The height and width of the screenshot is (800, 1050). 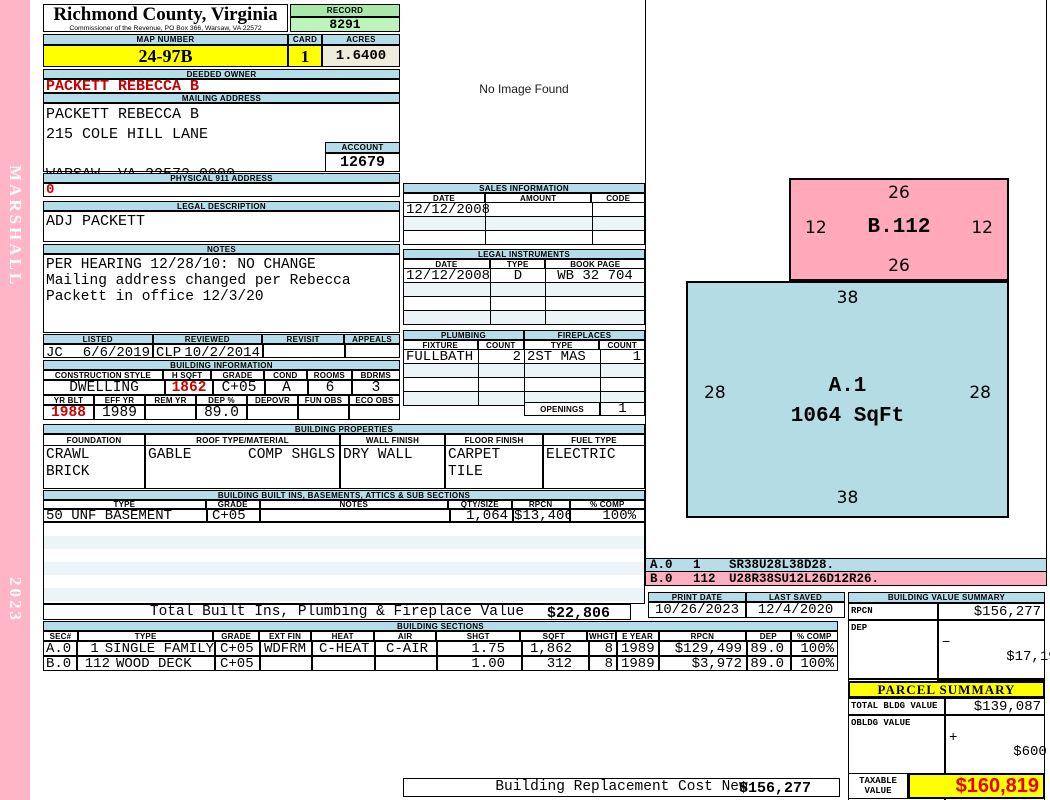 What do you see at coordinates (292, 455) in the screenshot?
I see `roof-material: COMP SHGLS` at bounding box center [292, 455].